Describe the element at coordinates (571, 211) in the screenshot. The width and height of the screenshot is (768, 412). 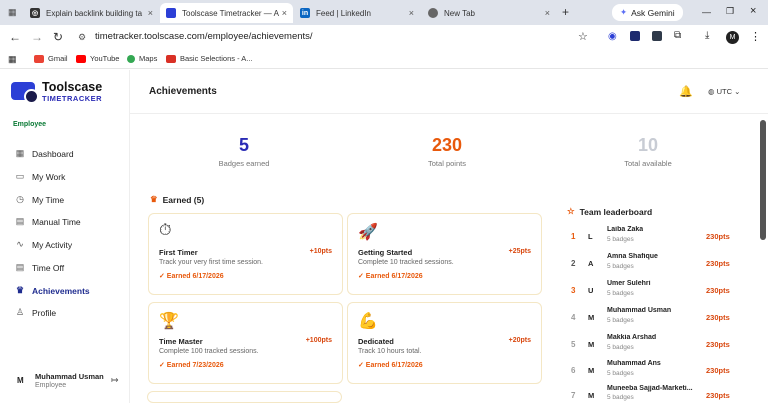
I see `star-icon: ☆` at that location.